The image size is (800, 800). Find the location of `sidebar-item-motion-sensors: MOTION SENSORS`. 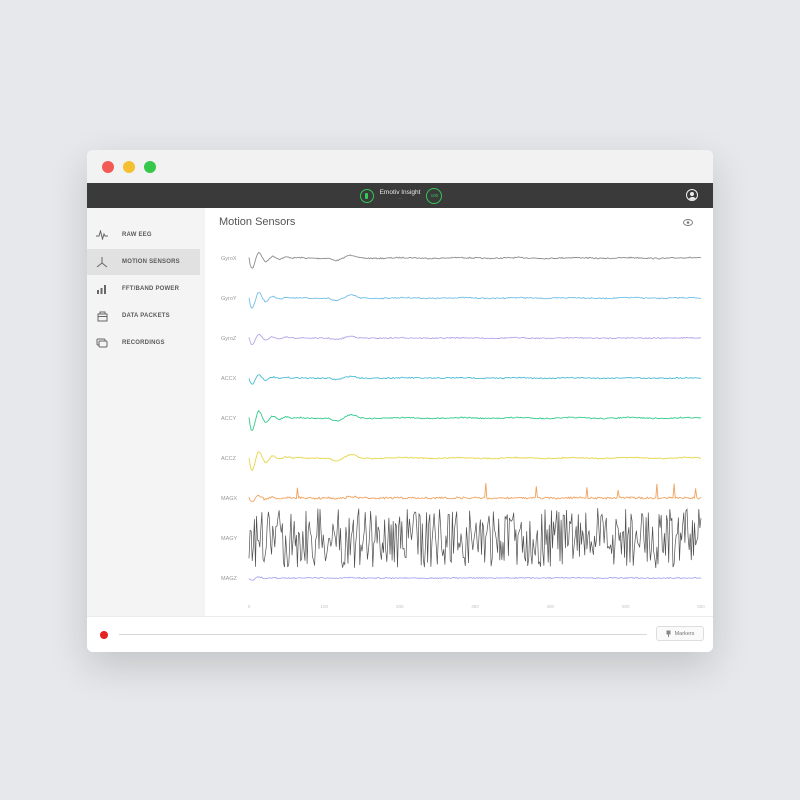

sidebar-item-motion-sensors: MOTION SENSORS is located at coordinates (143, 262).